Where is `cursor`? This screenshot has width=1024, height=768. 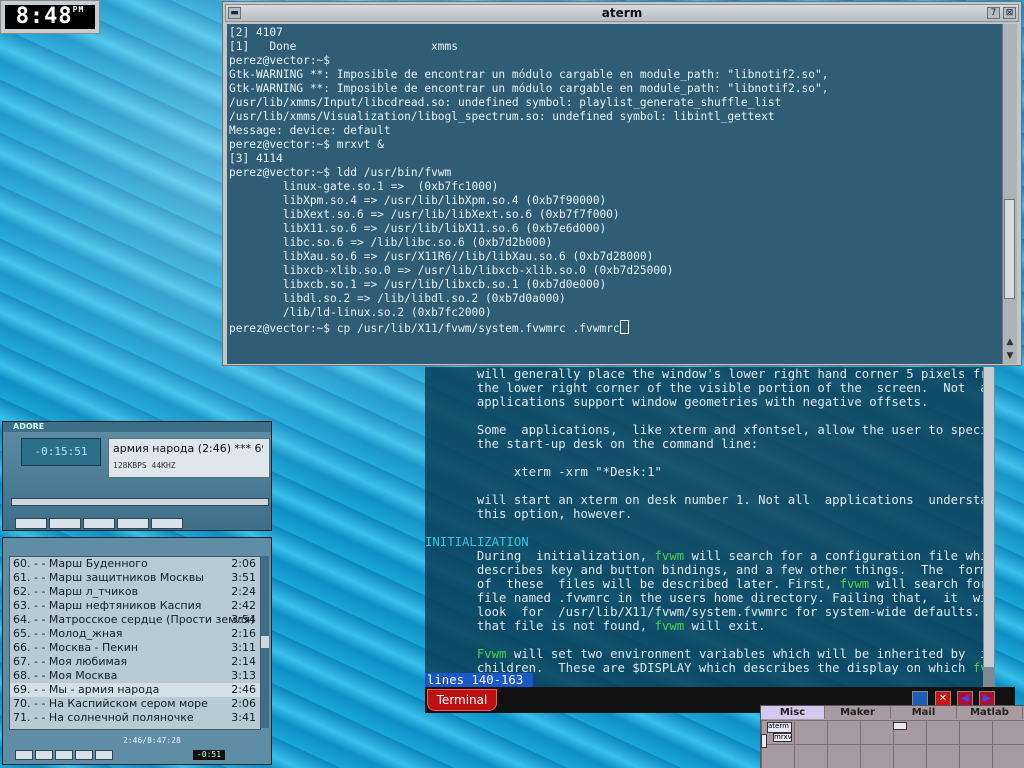
cursor is located at coordinates (624, 327).